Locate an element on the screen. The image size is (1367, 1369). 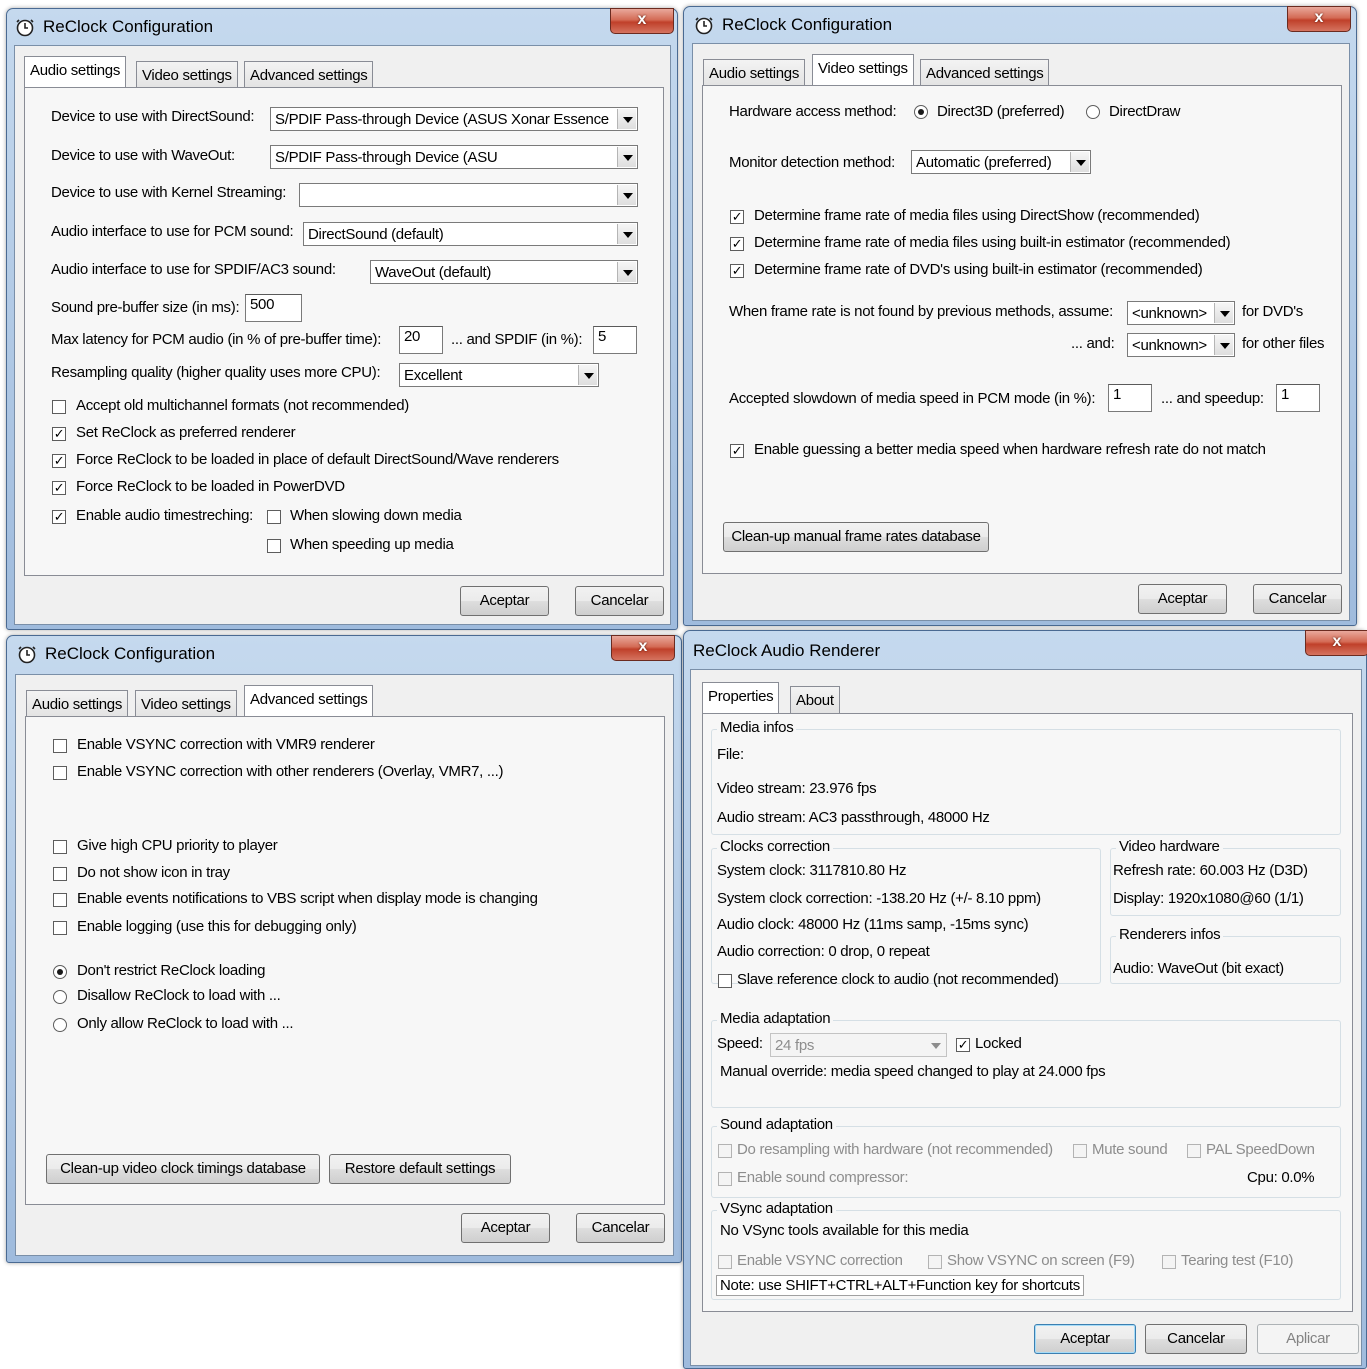
other-framerate-select: <unknown> is located at coordinates (1181, 345).